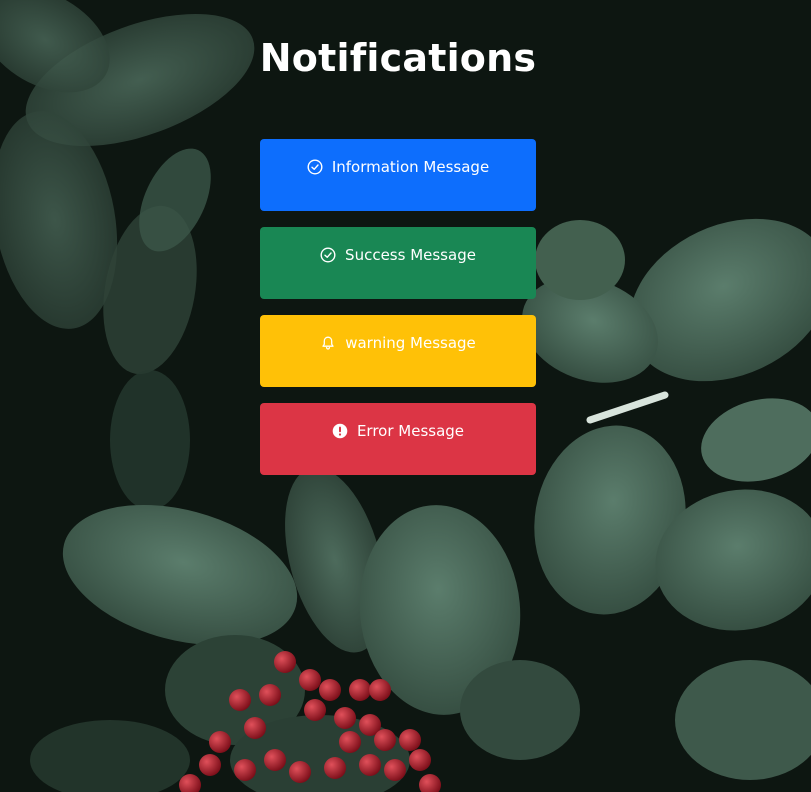 This screenshot has width=811, height=792. I want to click on page-title: Notifications, so click(398, 58).